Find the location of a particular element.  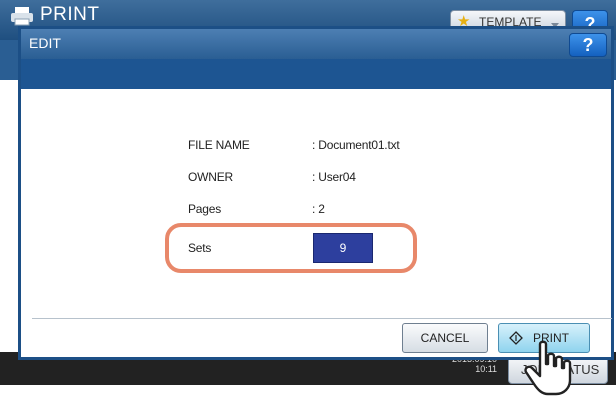

pages-value: : 2 is located at coordinates (318, 209).